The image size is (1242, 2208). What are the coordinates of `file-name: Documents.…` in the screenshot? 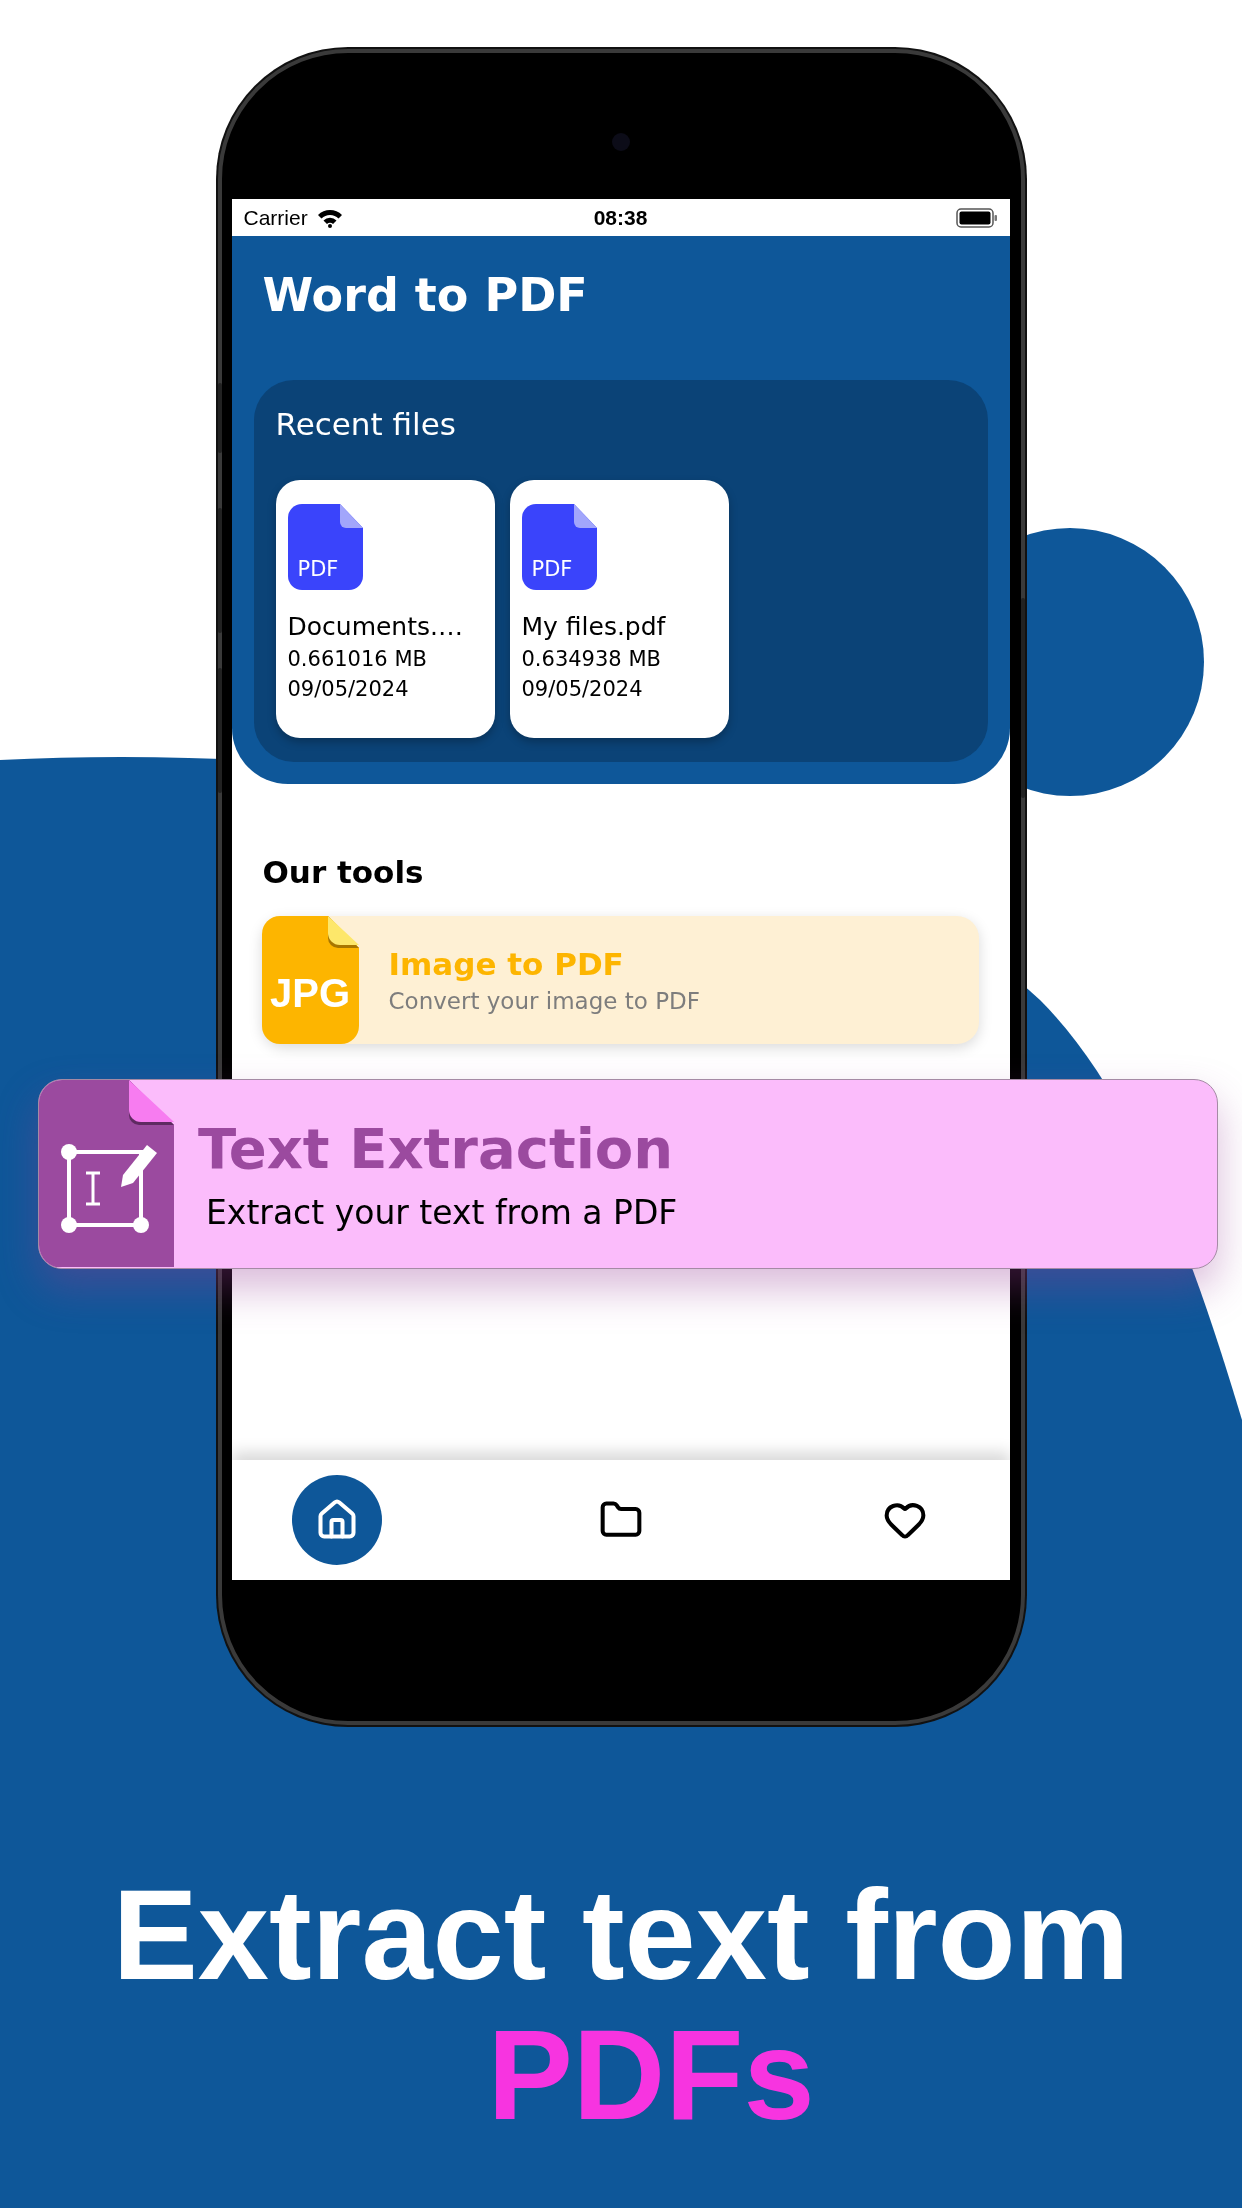 It's located at (375, 626).